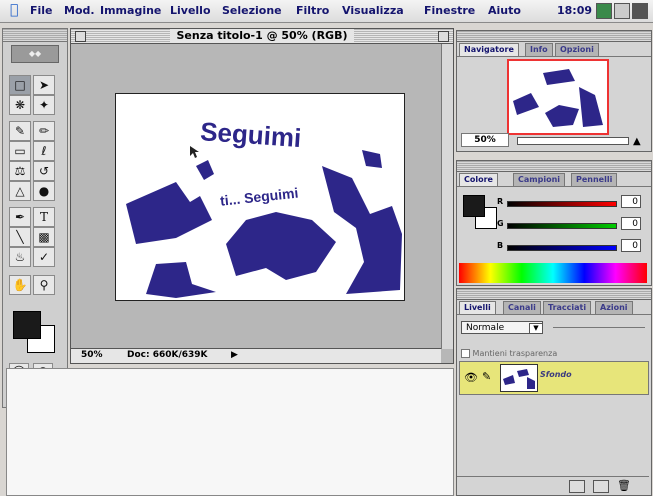 This screenshot has height=496, width=653. What do you see at coordinates (577, 486) in the screenshot?
I see `new-set-icon` at bounding box center [577, 486].